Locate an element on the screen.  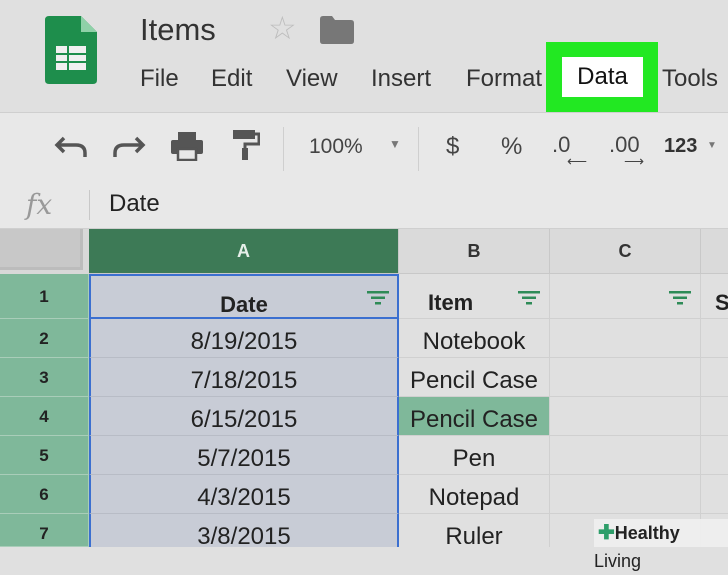
row-header: 6 is located at coordinates (44, 494).